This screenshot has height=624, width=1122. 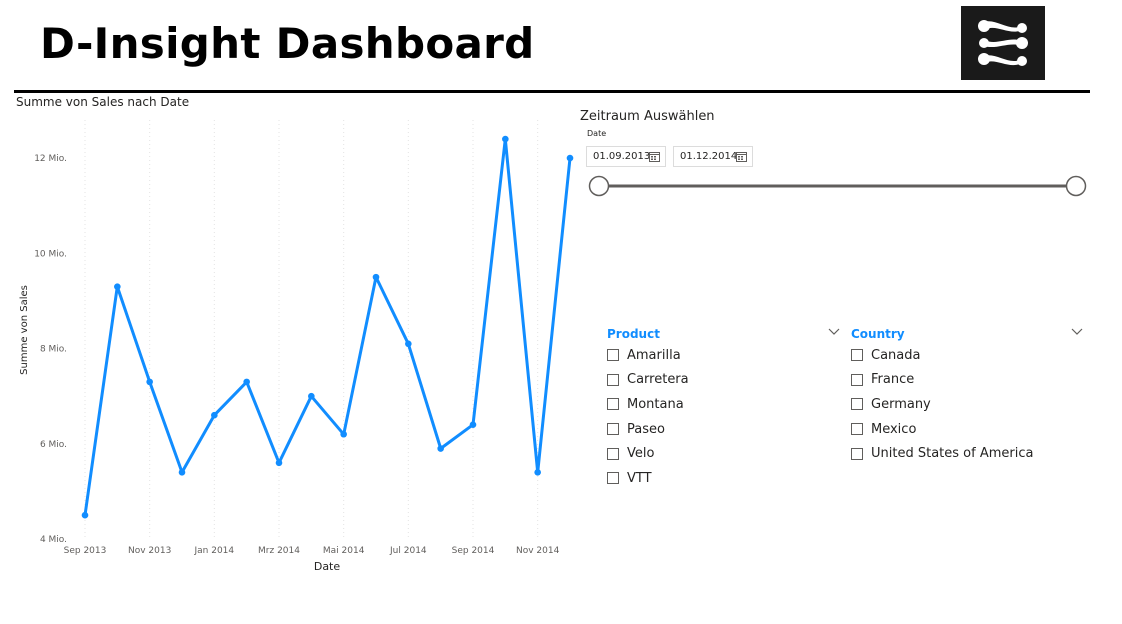 What do you see at coordinates (408, 551) in the screenshot?
I see `x-tick-label: Jul 2014` at bounding box center [408, 551].